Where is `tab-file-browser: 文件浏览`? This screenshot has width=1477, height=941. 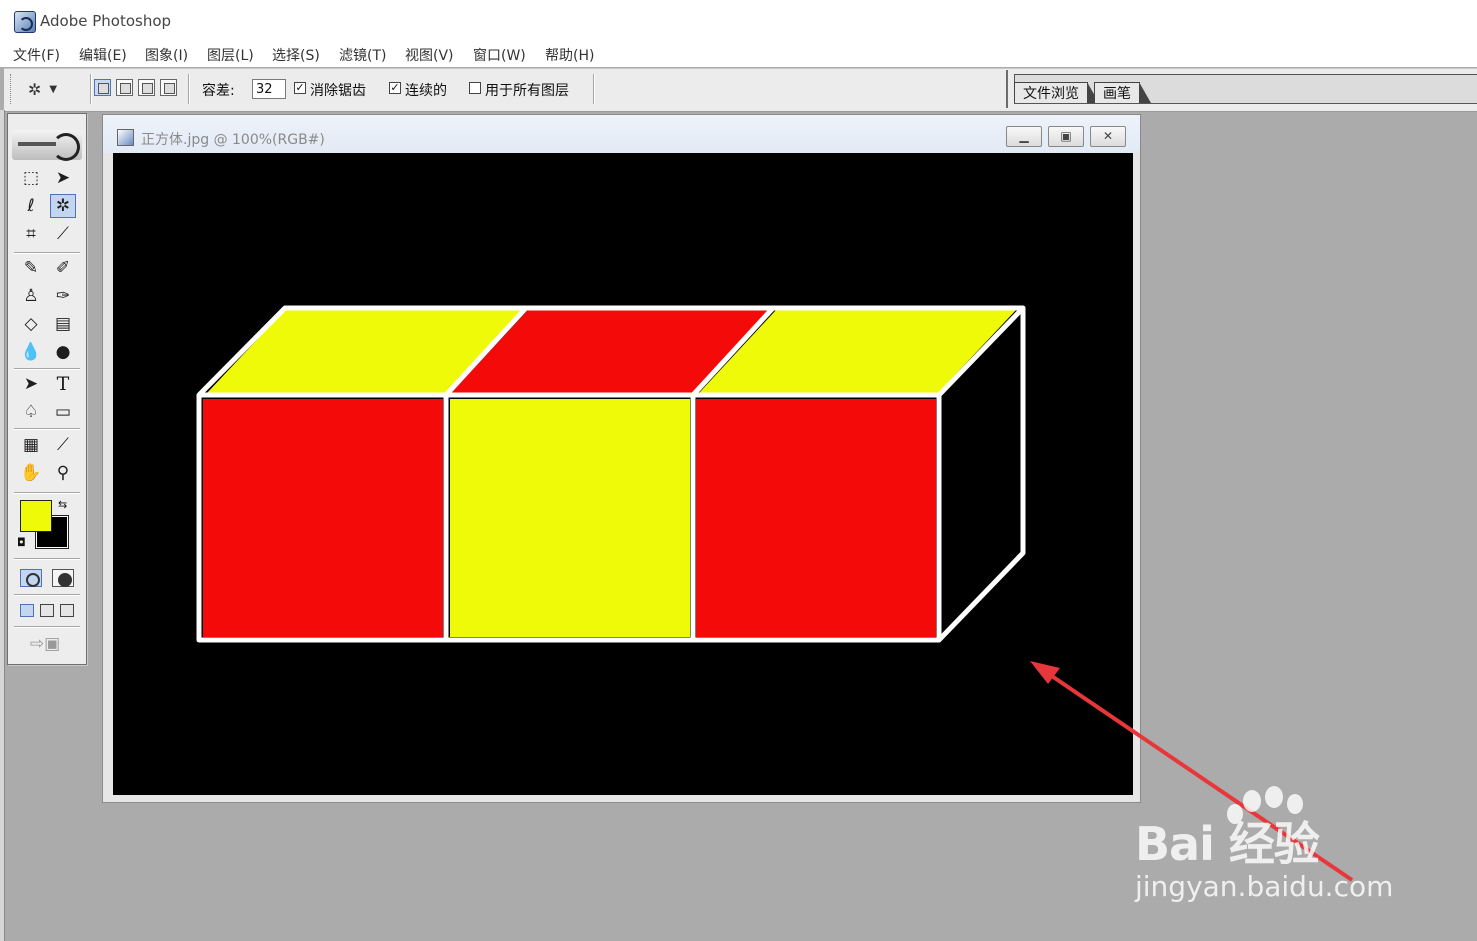 tab-file-browser: 文件浏览 is located at coordinates (1056, 92).